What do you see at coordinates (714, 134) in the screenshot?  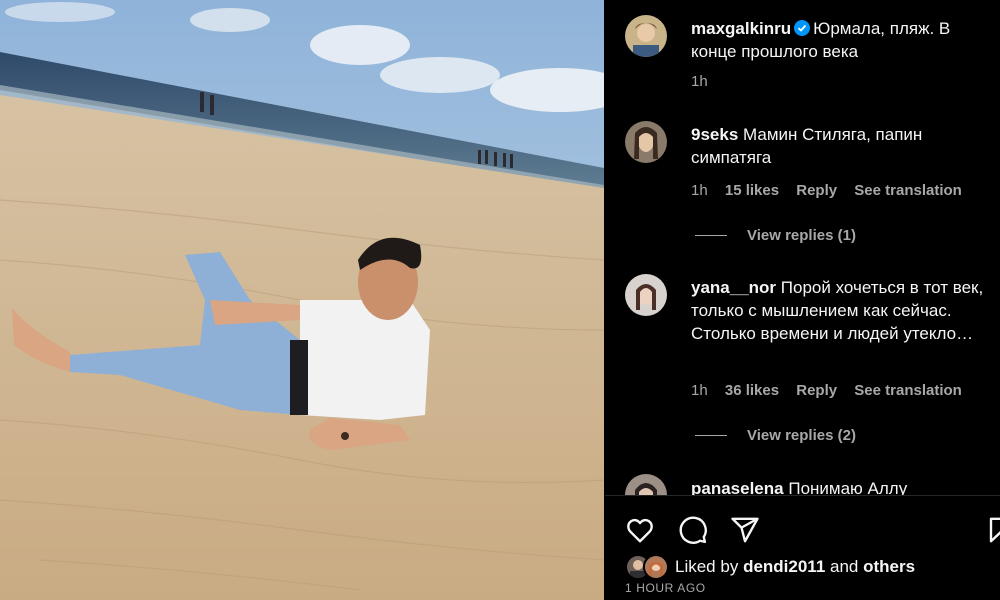 I see `comment-username: 9seks` at bounding box center [714, 134].